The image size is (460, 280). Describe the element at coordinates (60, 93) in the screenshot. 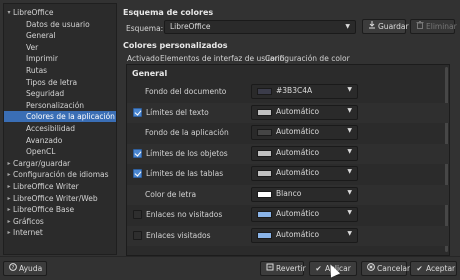

I see `tree-item: Seguridad` at that location.